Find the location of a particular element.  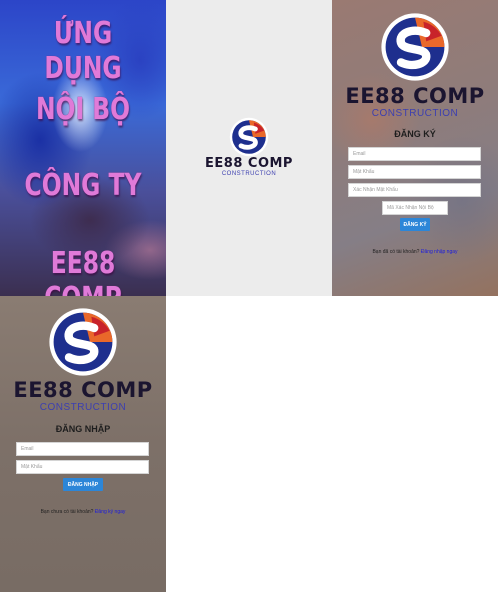

promo-line-1: ỨNG DỤNG is located at coordinates (83, 51).